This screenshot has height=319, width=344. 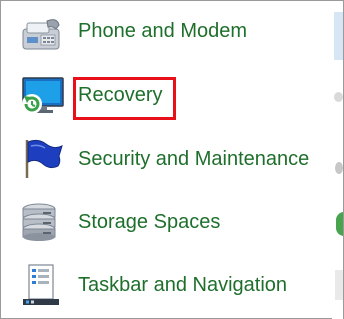 I want to click on next-column-edge, so click(x=337, y=160).